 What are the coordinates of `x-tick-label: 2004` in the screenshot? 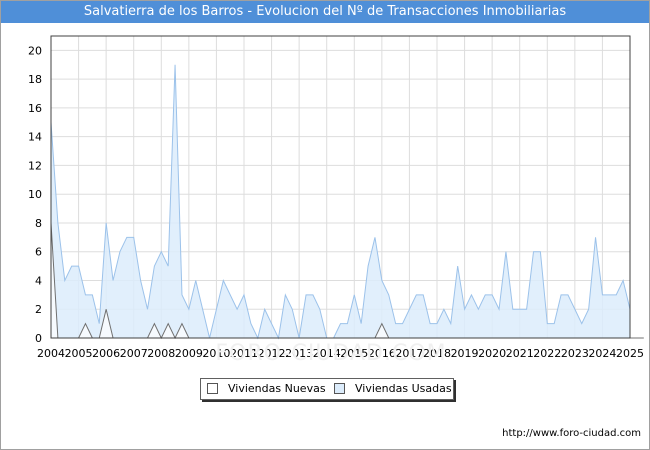 It's located at (51, 353).